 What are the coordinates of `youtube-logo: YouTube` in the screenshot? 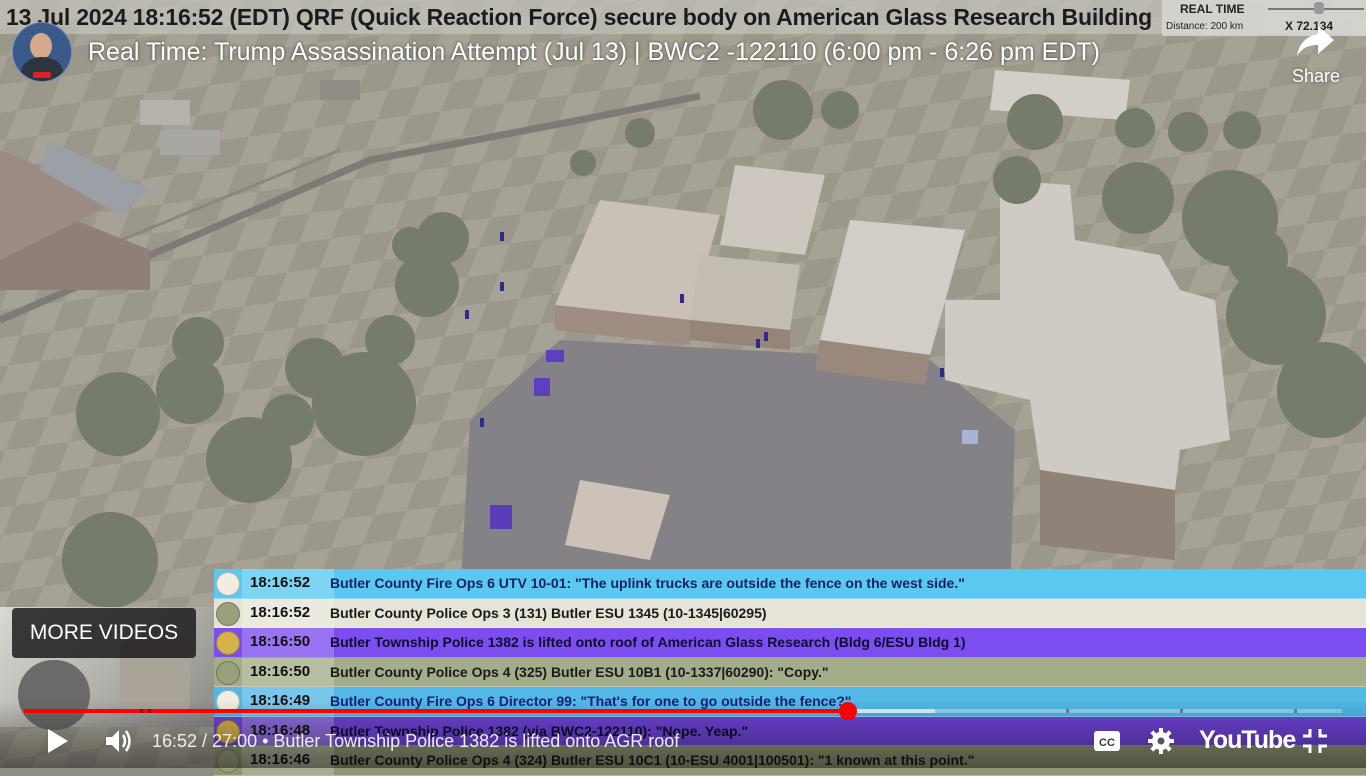 It's located at (1247, 740).